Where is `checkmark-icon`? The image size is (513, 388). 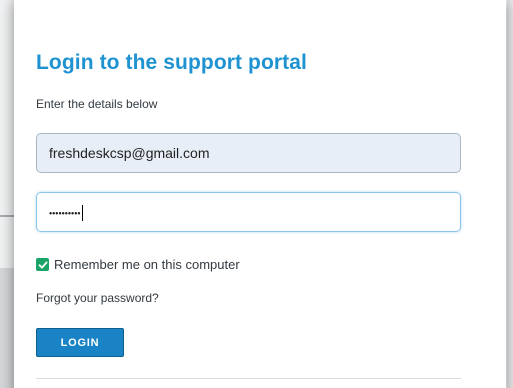
checkmark-icon is located at coordinates (42, 264).